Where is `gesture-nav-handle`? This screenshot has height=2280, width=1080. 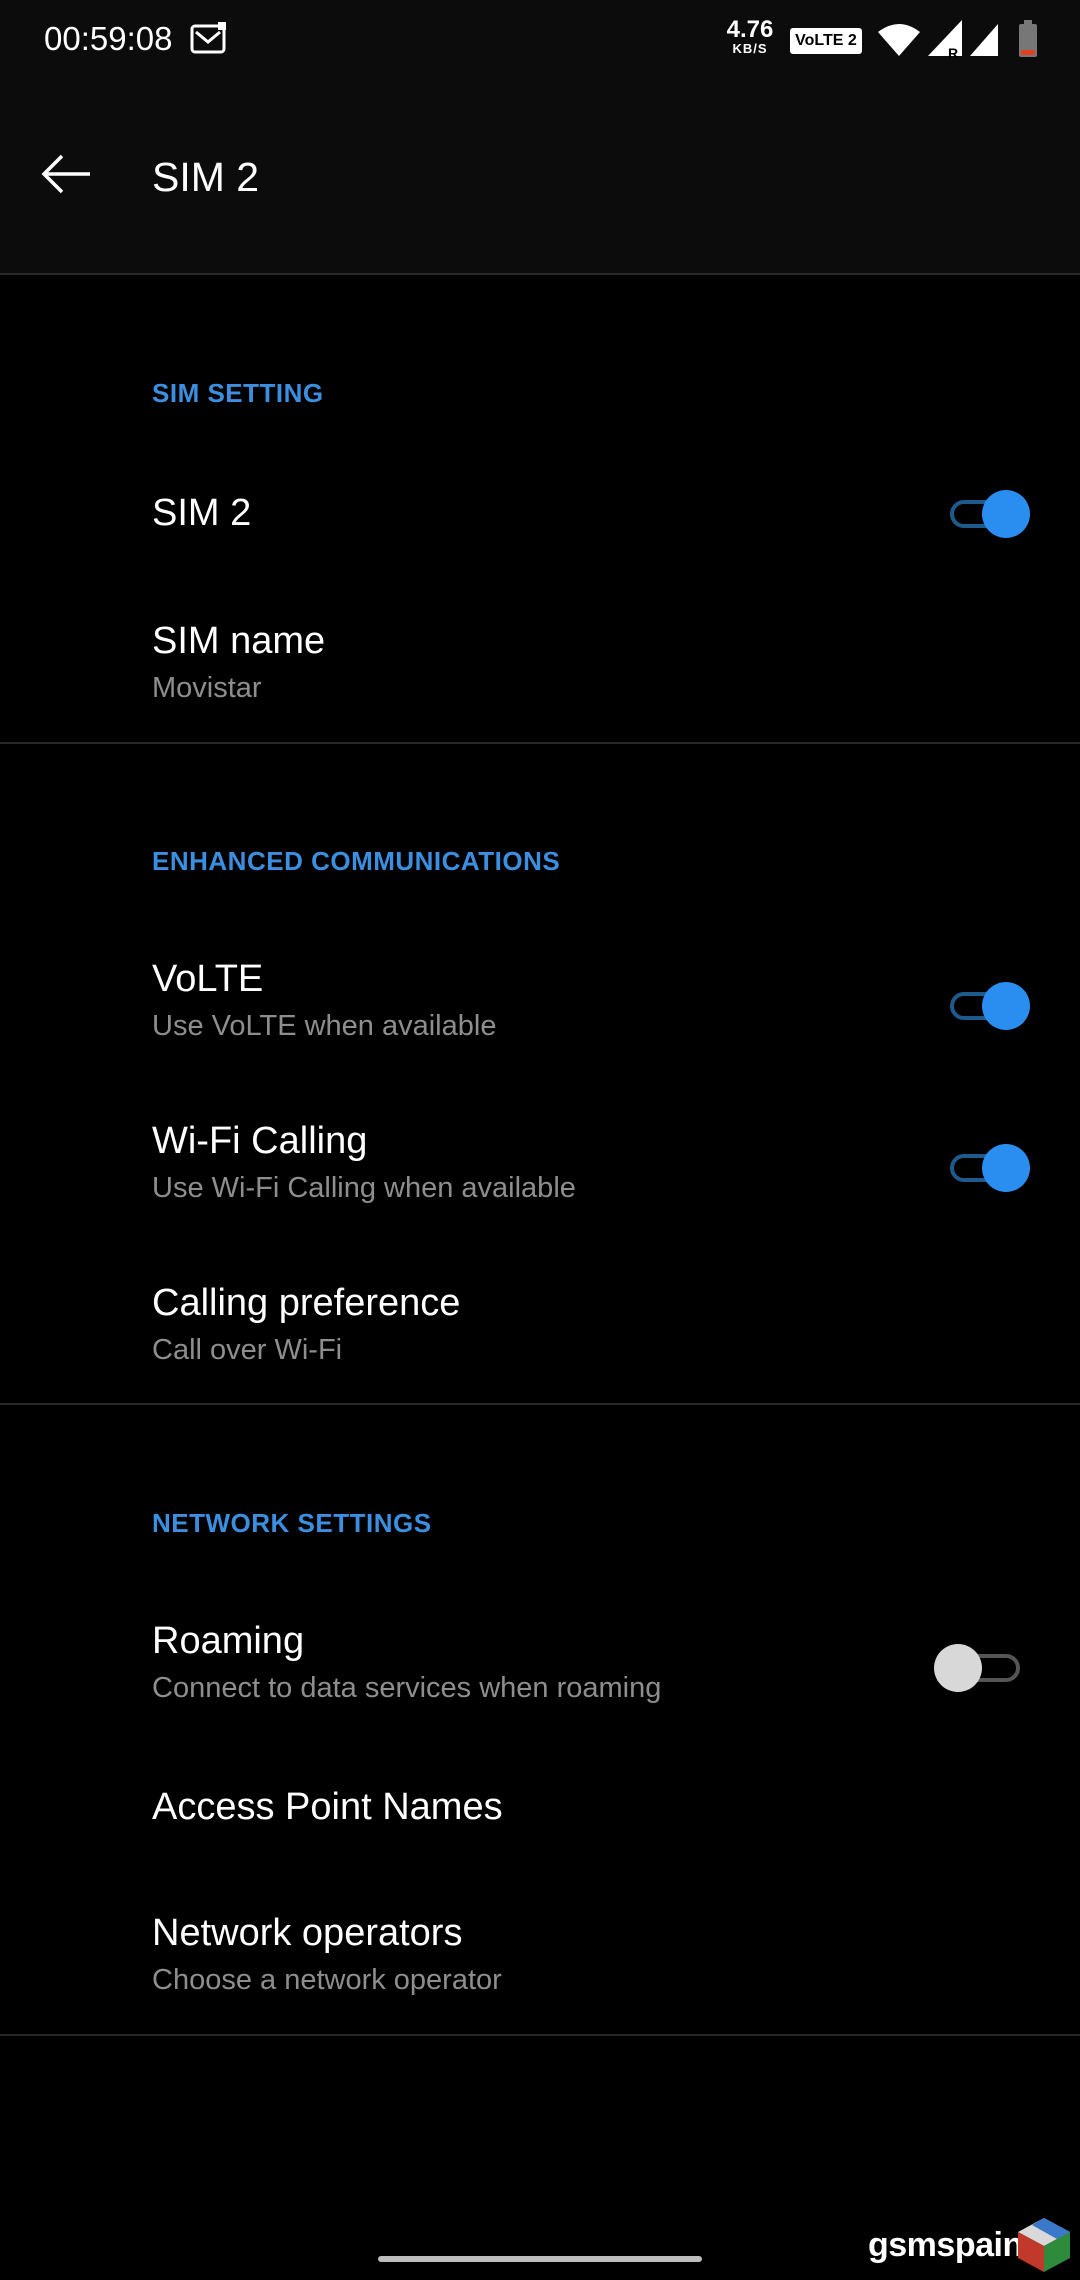 gesture-nav-handle is located at coordinates (540, 2259).